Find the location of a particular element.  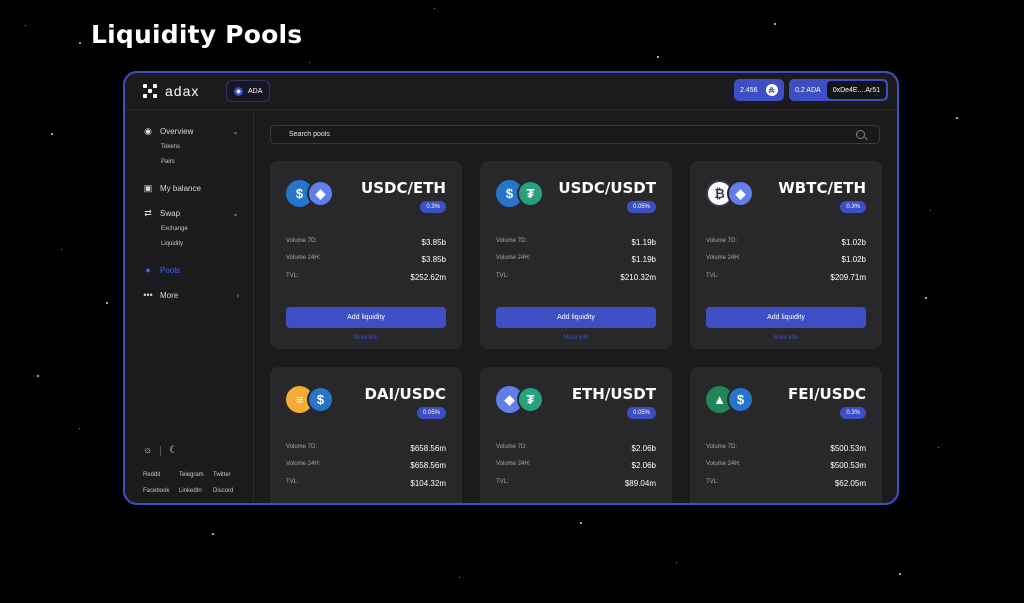

sidebar-item-label: Swap is located at coordinates (170, 213).